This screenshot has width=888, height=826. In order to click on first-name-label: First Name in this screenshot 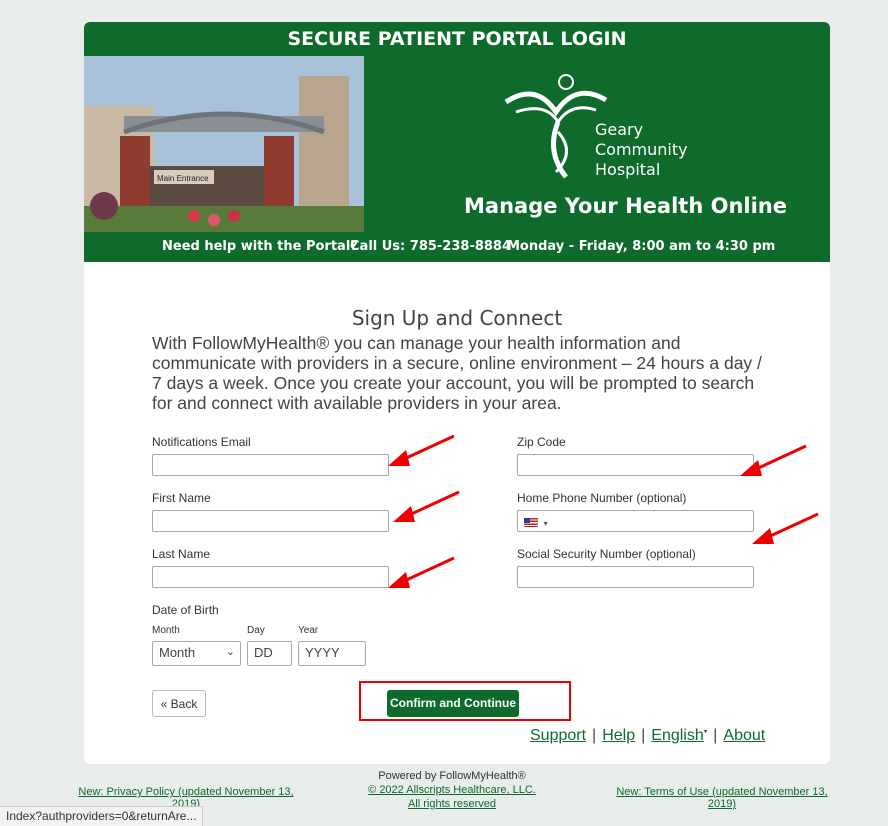, I will do `click(181, 498)`.